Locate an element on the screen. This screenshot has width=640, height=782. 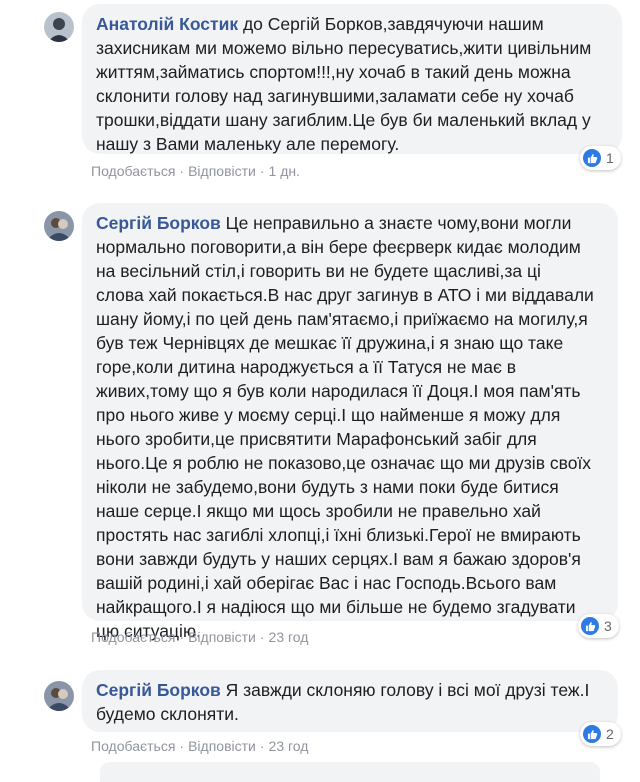
reactions-badge: 1 is located at coordinates (600, 158).